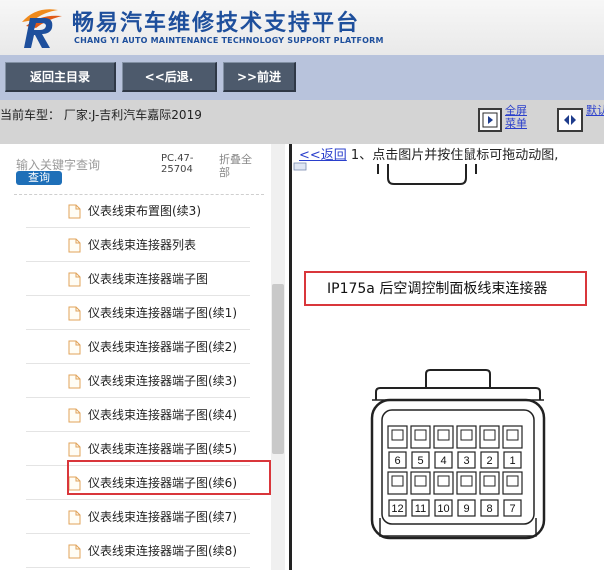  Describe the element at coordinates (437, 289) in the screenshot. I see `diagram-label: IP175a 后空调控制面板线束连接器` at that location.